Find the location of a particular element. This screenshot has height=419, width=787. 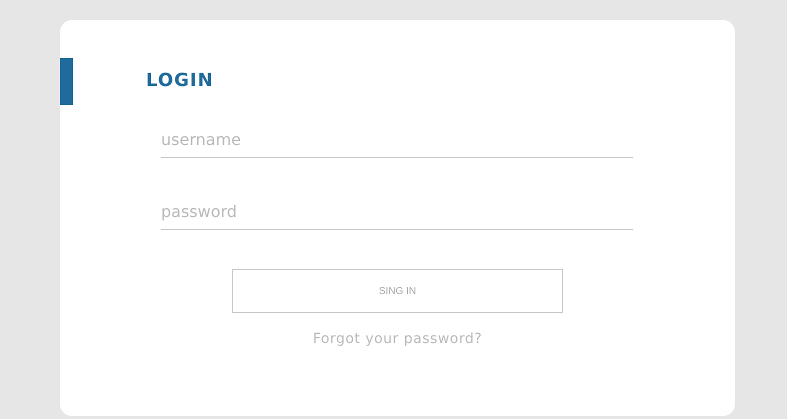

accent-bar is located at coordinates (66, 81).